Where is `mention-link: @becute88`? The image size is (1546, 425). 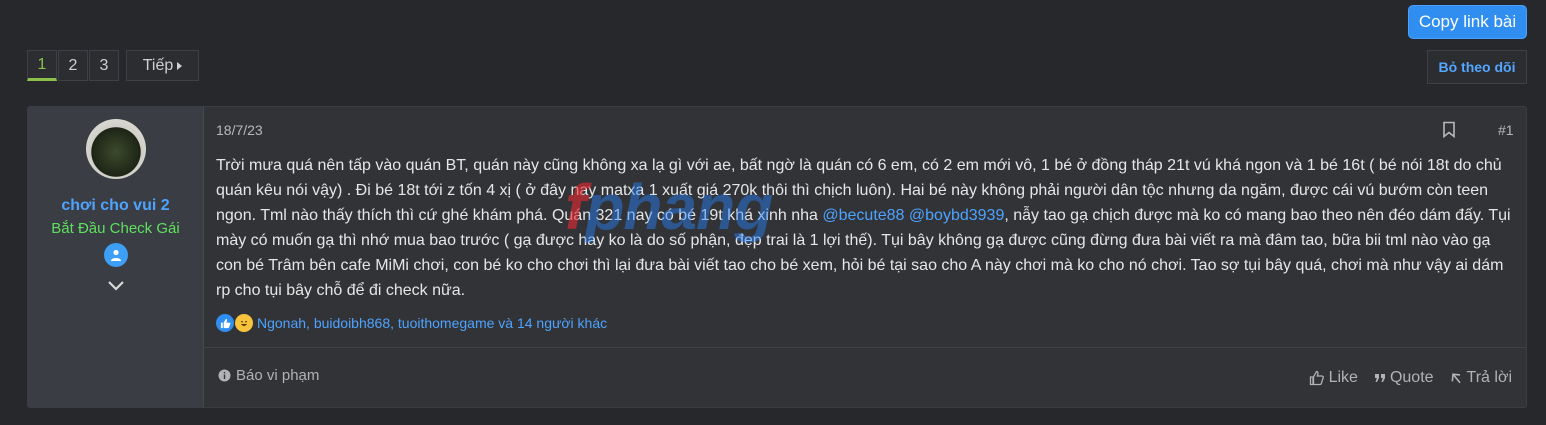 mention-link: @becute88 is located at coordinates (863, 215).